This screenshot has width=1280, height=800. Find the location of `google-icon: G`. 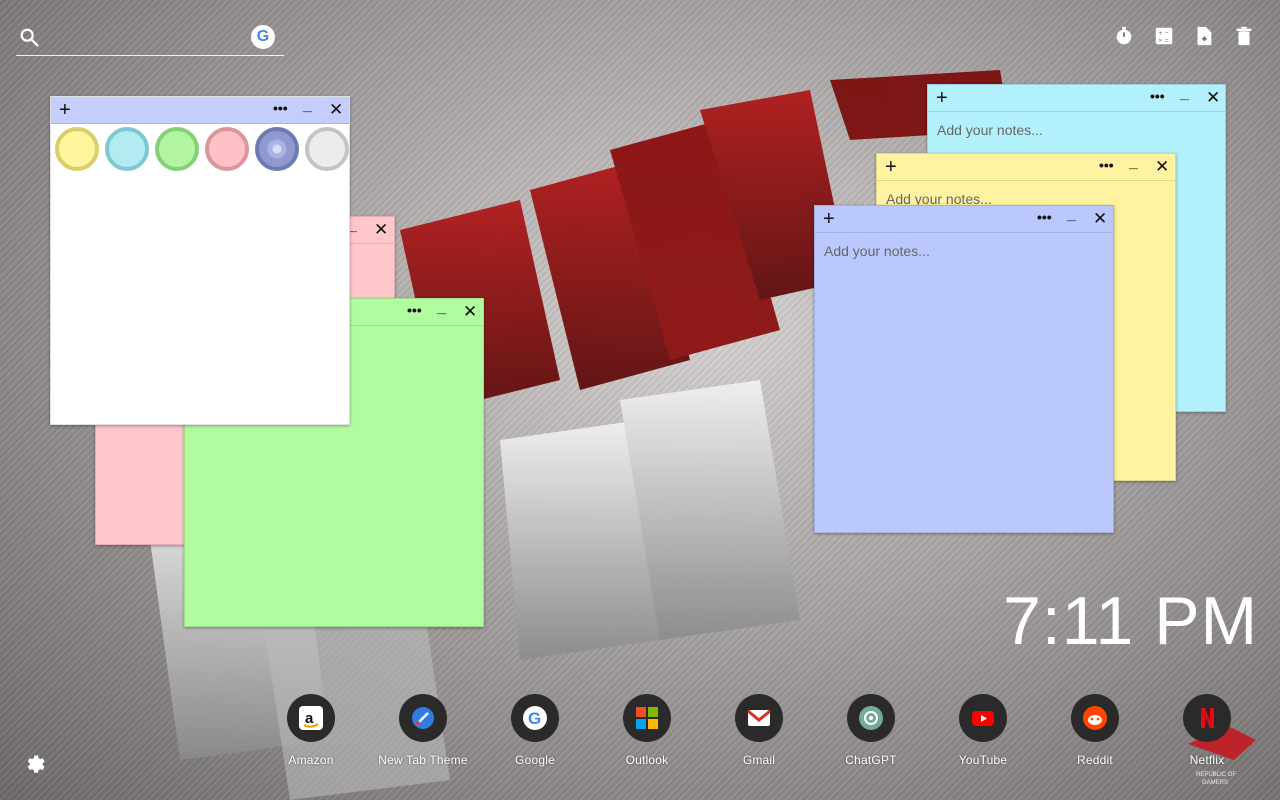

google-icon: G is located at coordinates (535, 718).